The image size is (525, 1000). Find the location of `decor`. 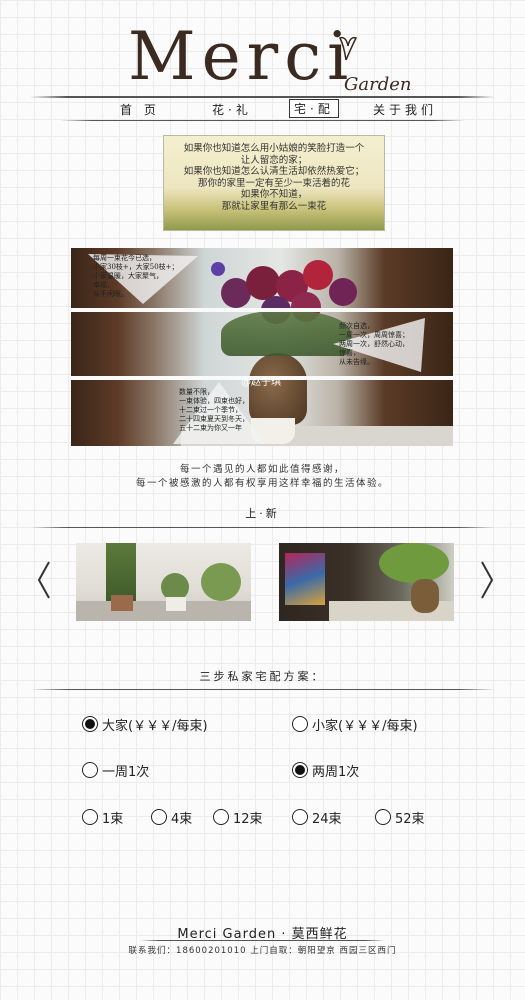

decor is located at coordinates (305, 579).